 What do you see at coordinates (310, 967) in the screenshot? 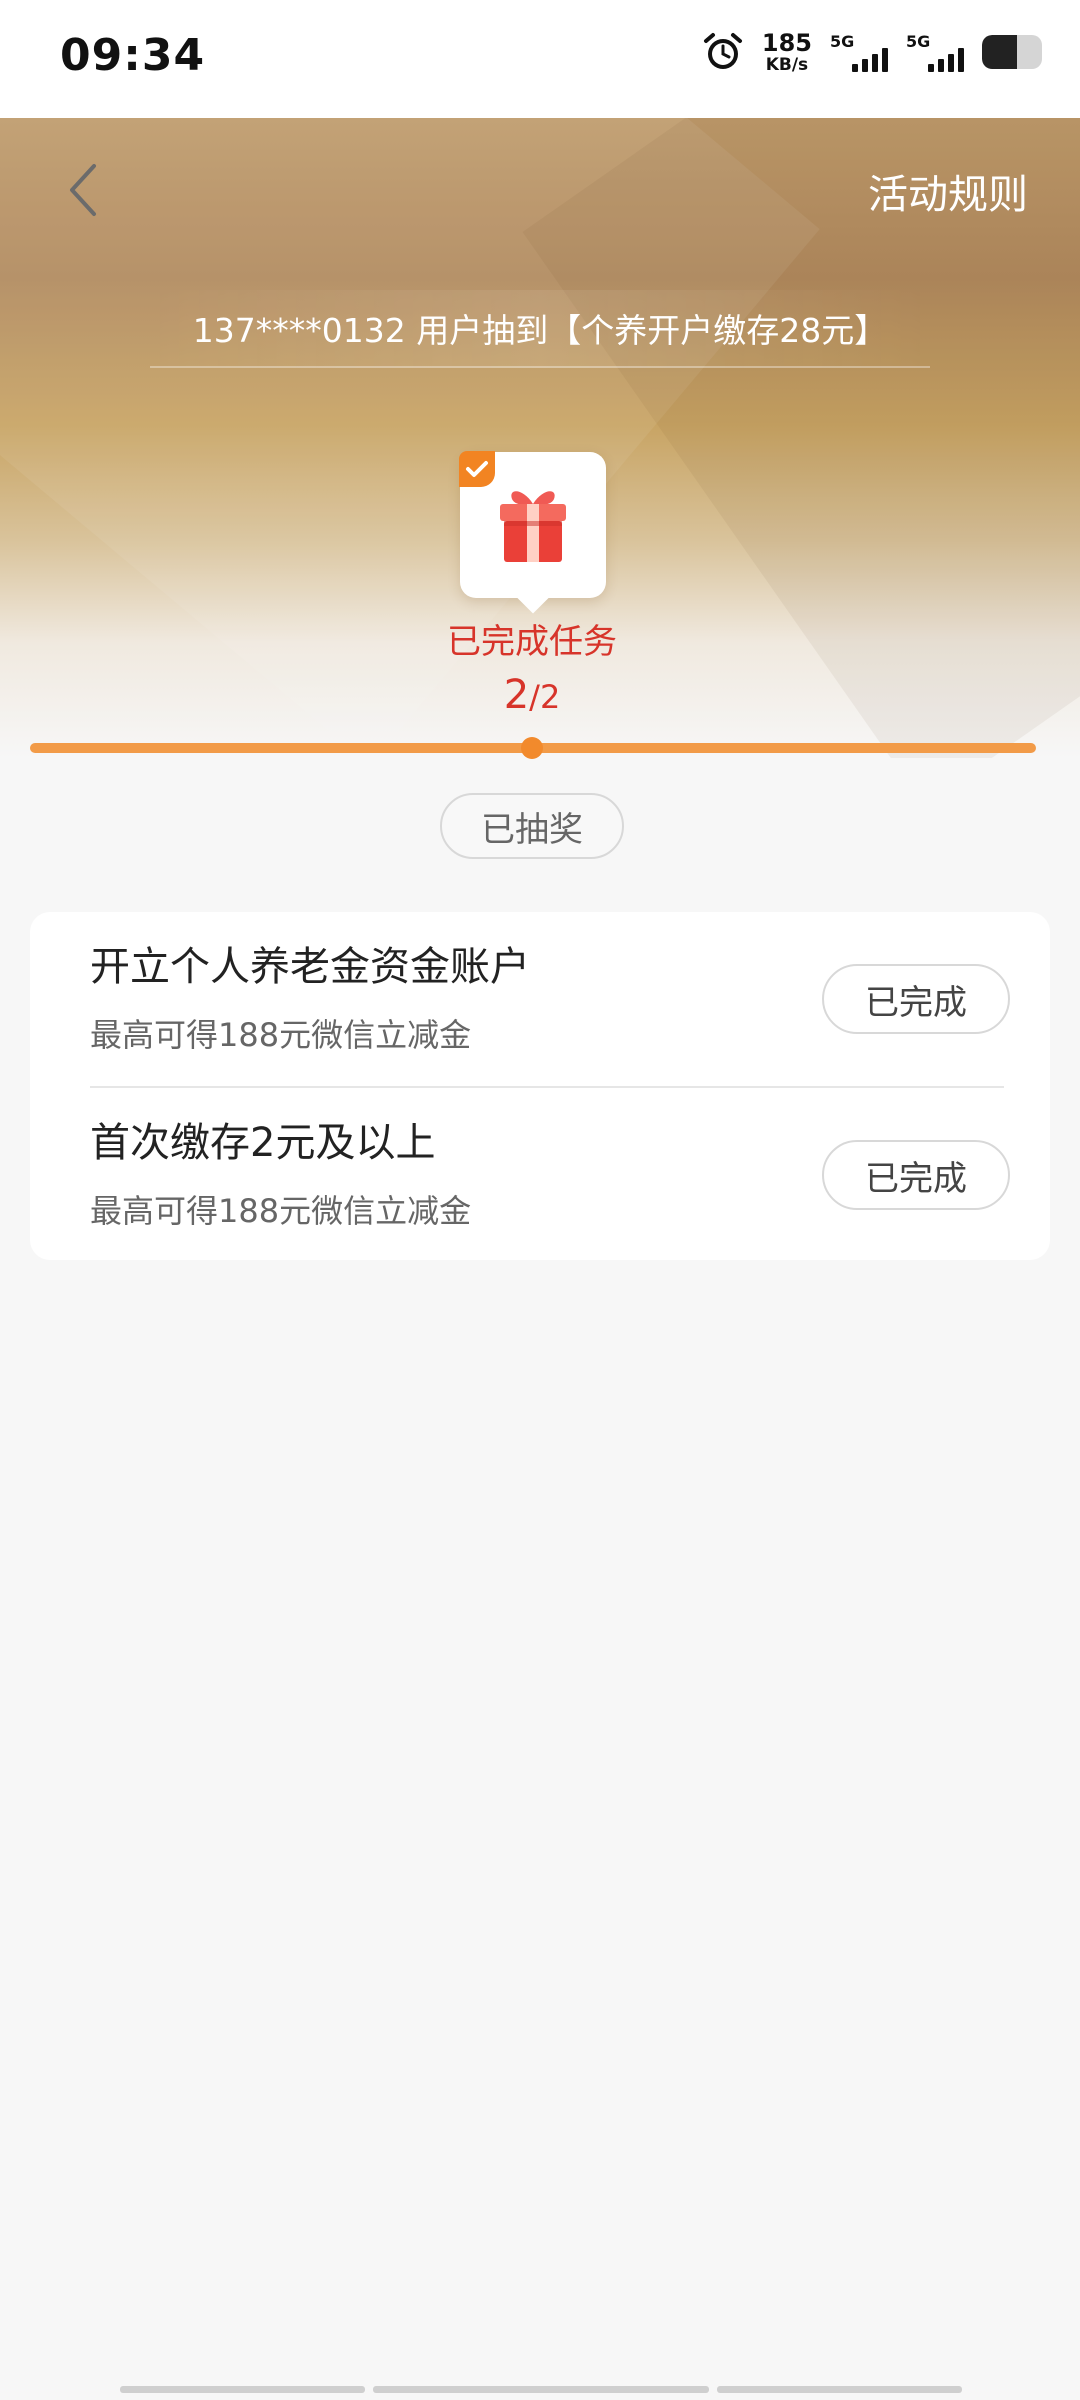
I see `task-title: 开立个人养老金资金账户` at bounding box center [310, 967].